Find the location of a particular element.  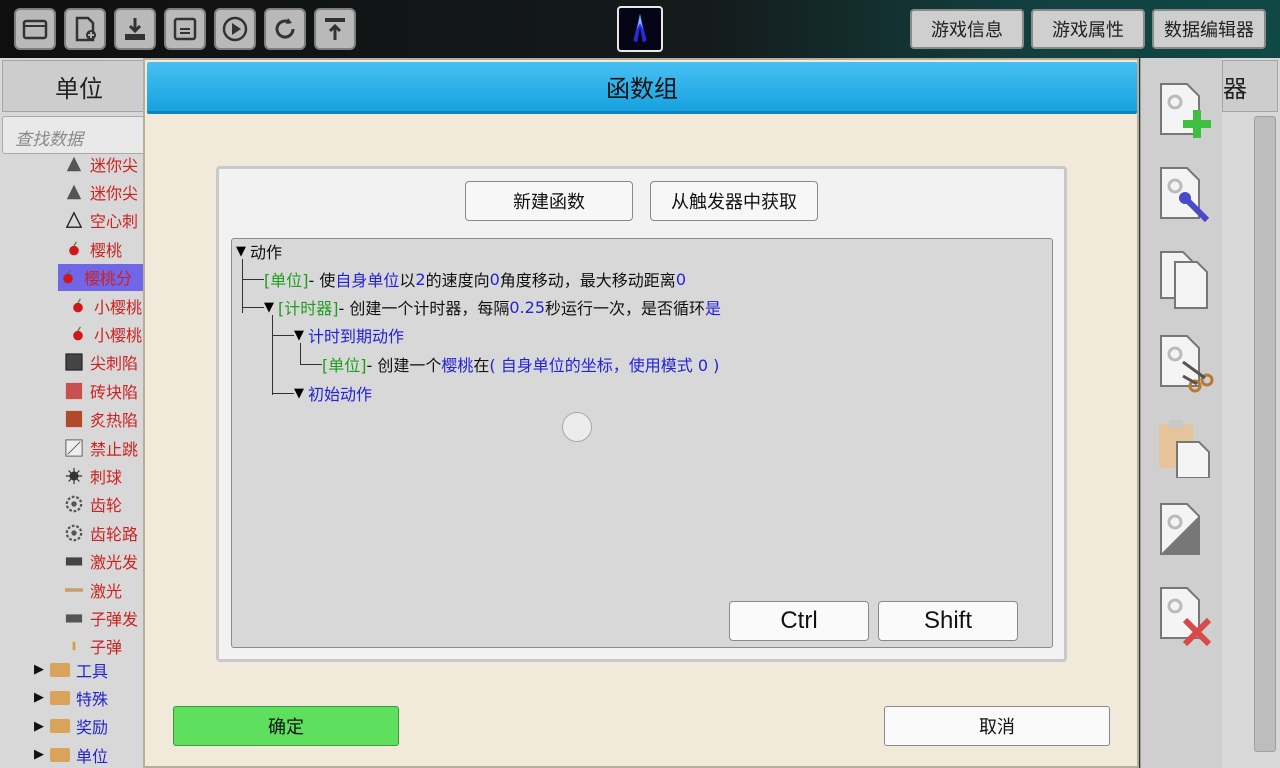

no-jump-icon is located at coordinates (74, 448).